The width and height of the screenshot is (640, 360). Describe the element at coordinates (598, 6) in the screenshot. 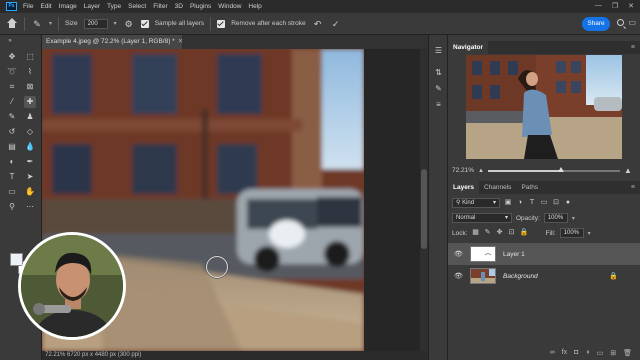

I see `minimize-button: —` at that location.